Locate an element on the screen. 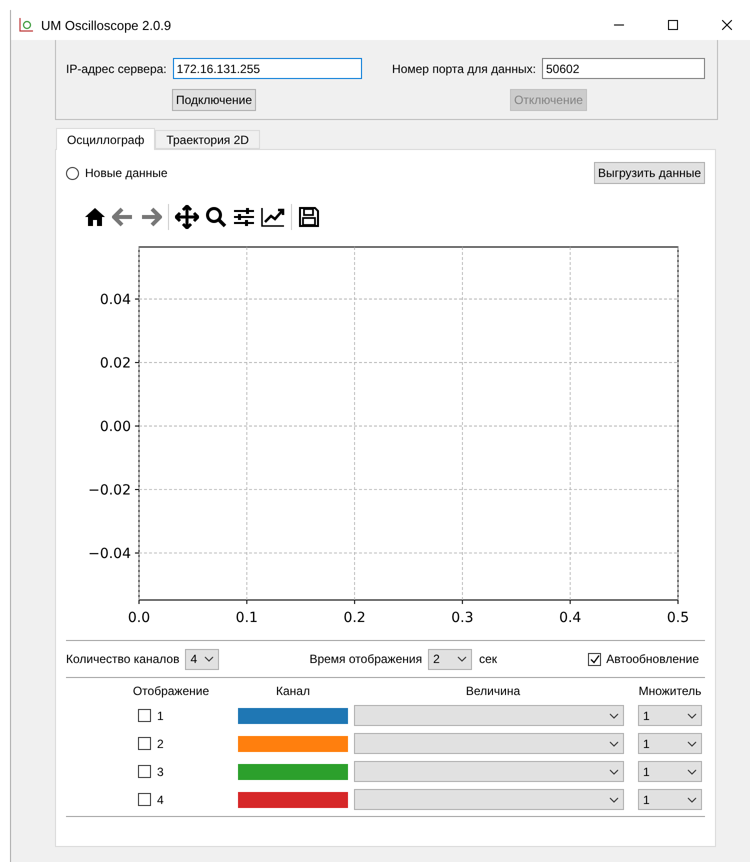 This screenshot has height=862, width=750. x-tick-label: 0.1 is located at coordinates (247, 618).